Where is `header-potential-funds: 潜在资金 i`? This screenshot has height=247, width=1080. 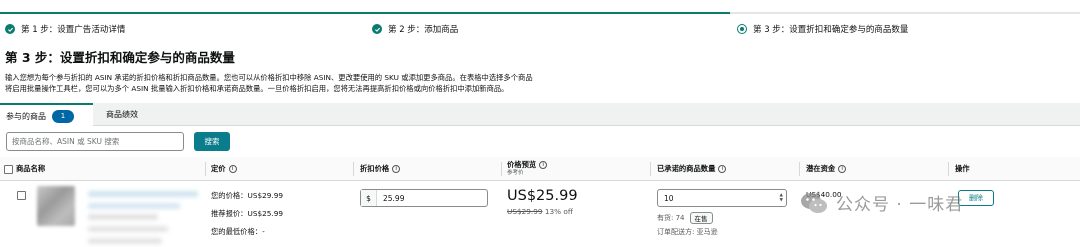 header-potential-funds: 潜在资金 i is located at coordinates (826, 169).